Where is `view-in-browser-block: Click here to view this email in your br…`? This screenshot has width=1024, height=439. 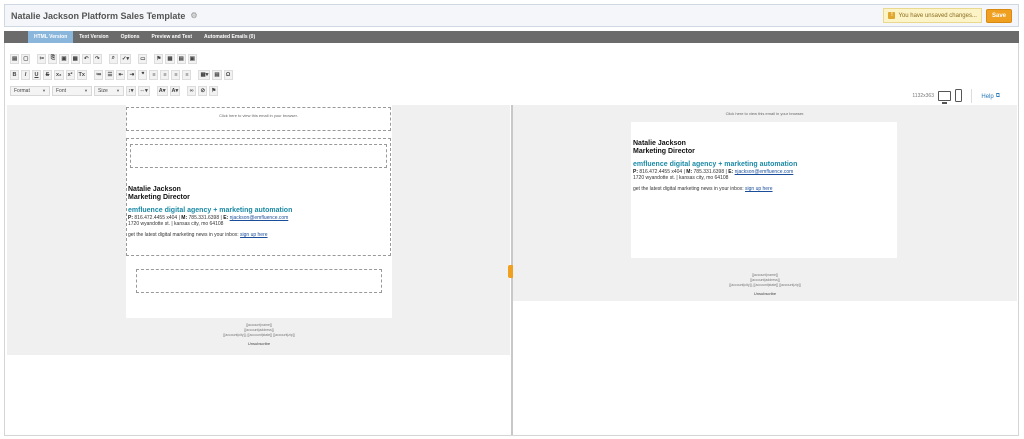 view-in-browser-block: Click here to view this email in your br… is located at coordinates (258, 119).